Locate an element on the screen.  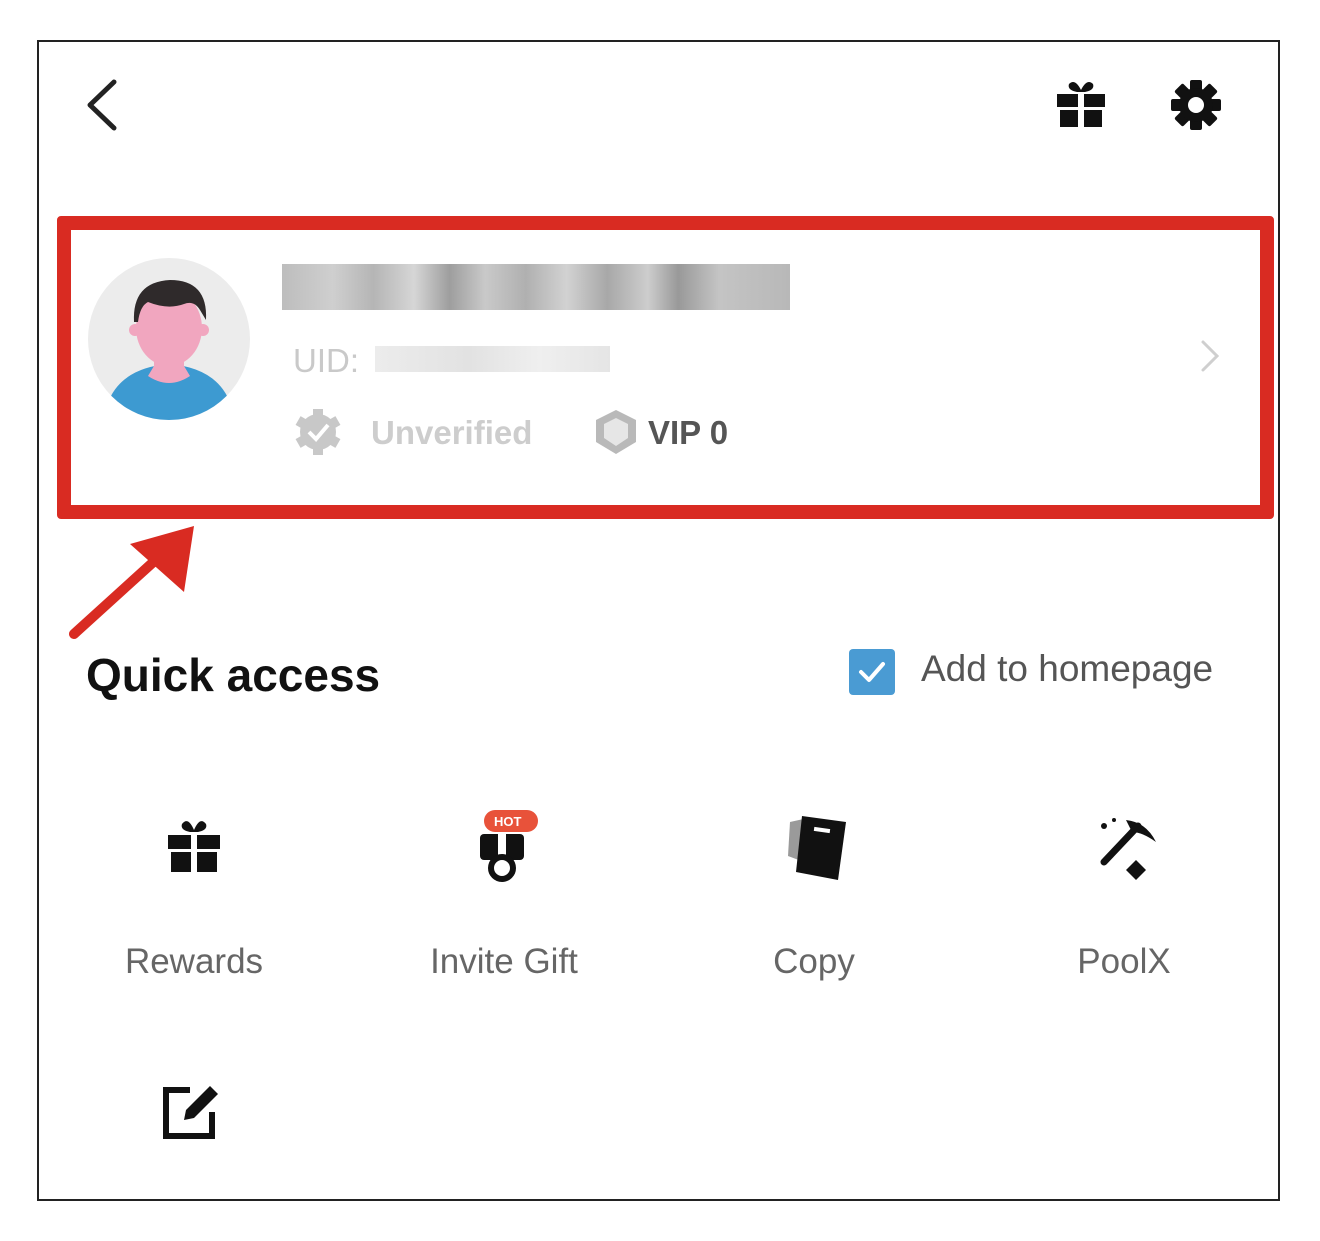
edit-icon is located at coordinates (190, 1112).